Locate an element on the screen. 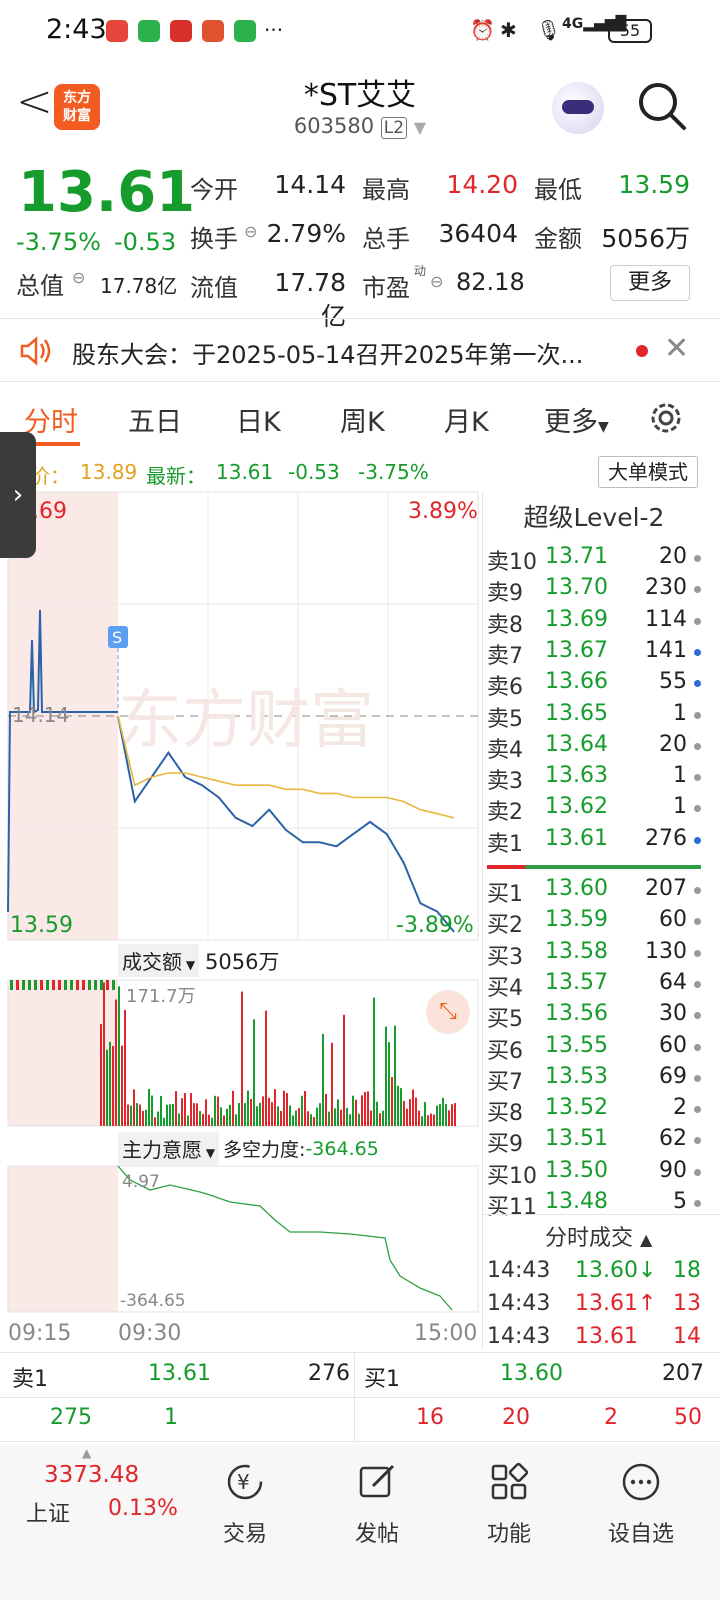 The image size is (720, 1600). tab-monthly-k: 月K is located at coordinates (466, 419).